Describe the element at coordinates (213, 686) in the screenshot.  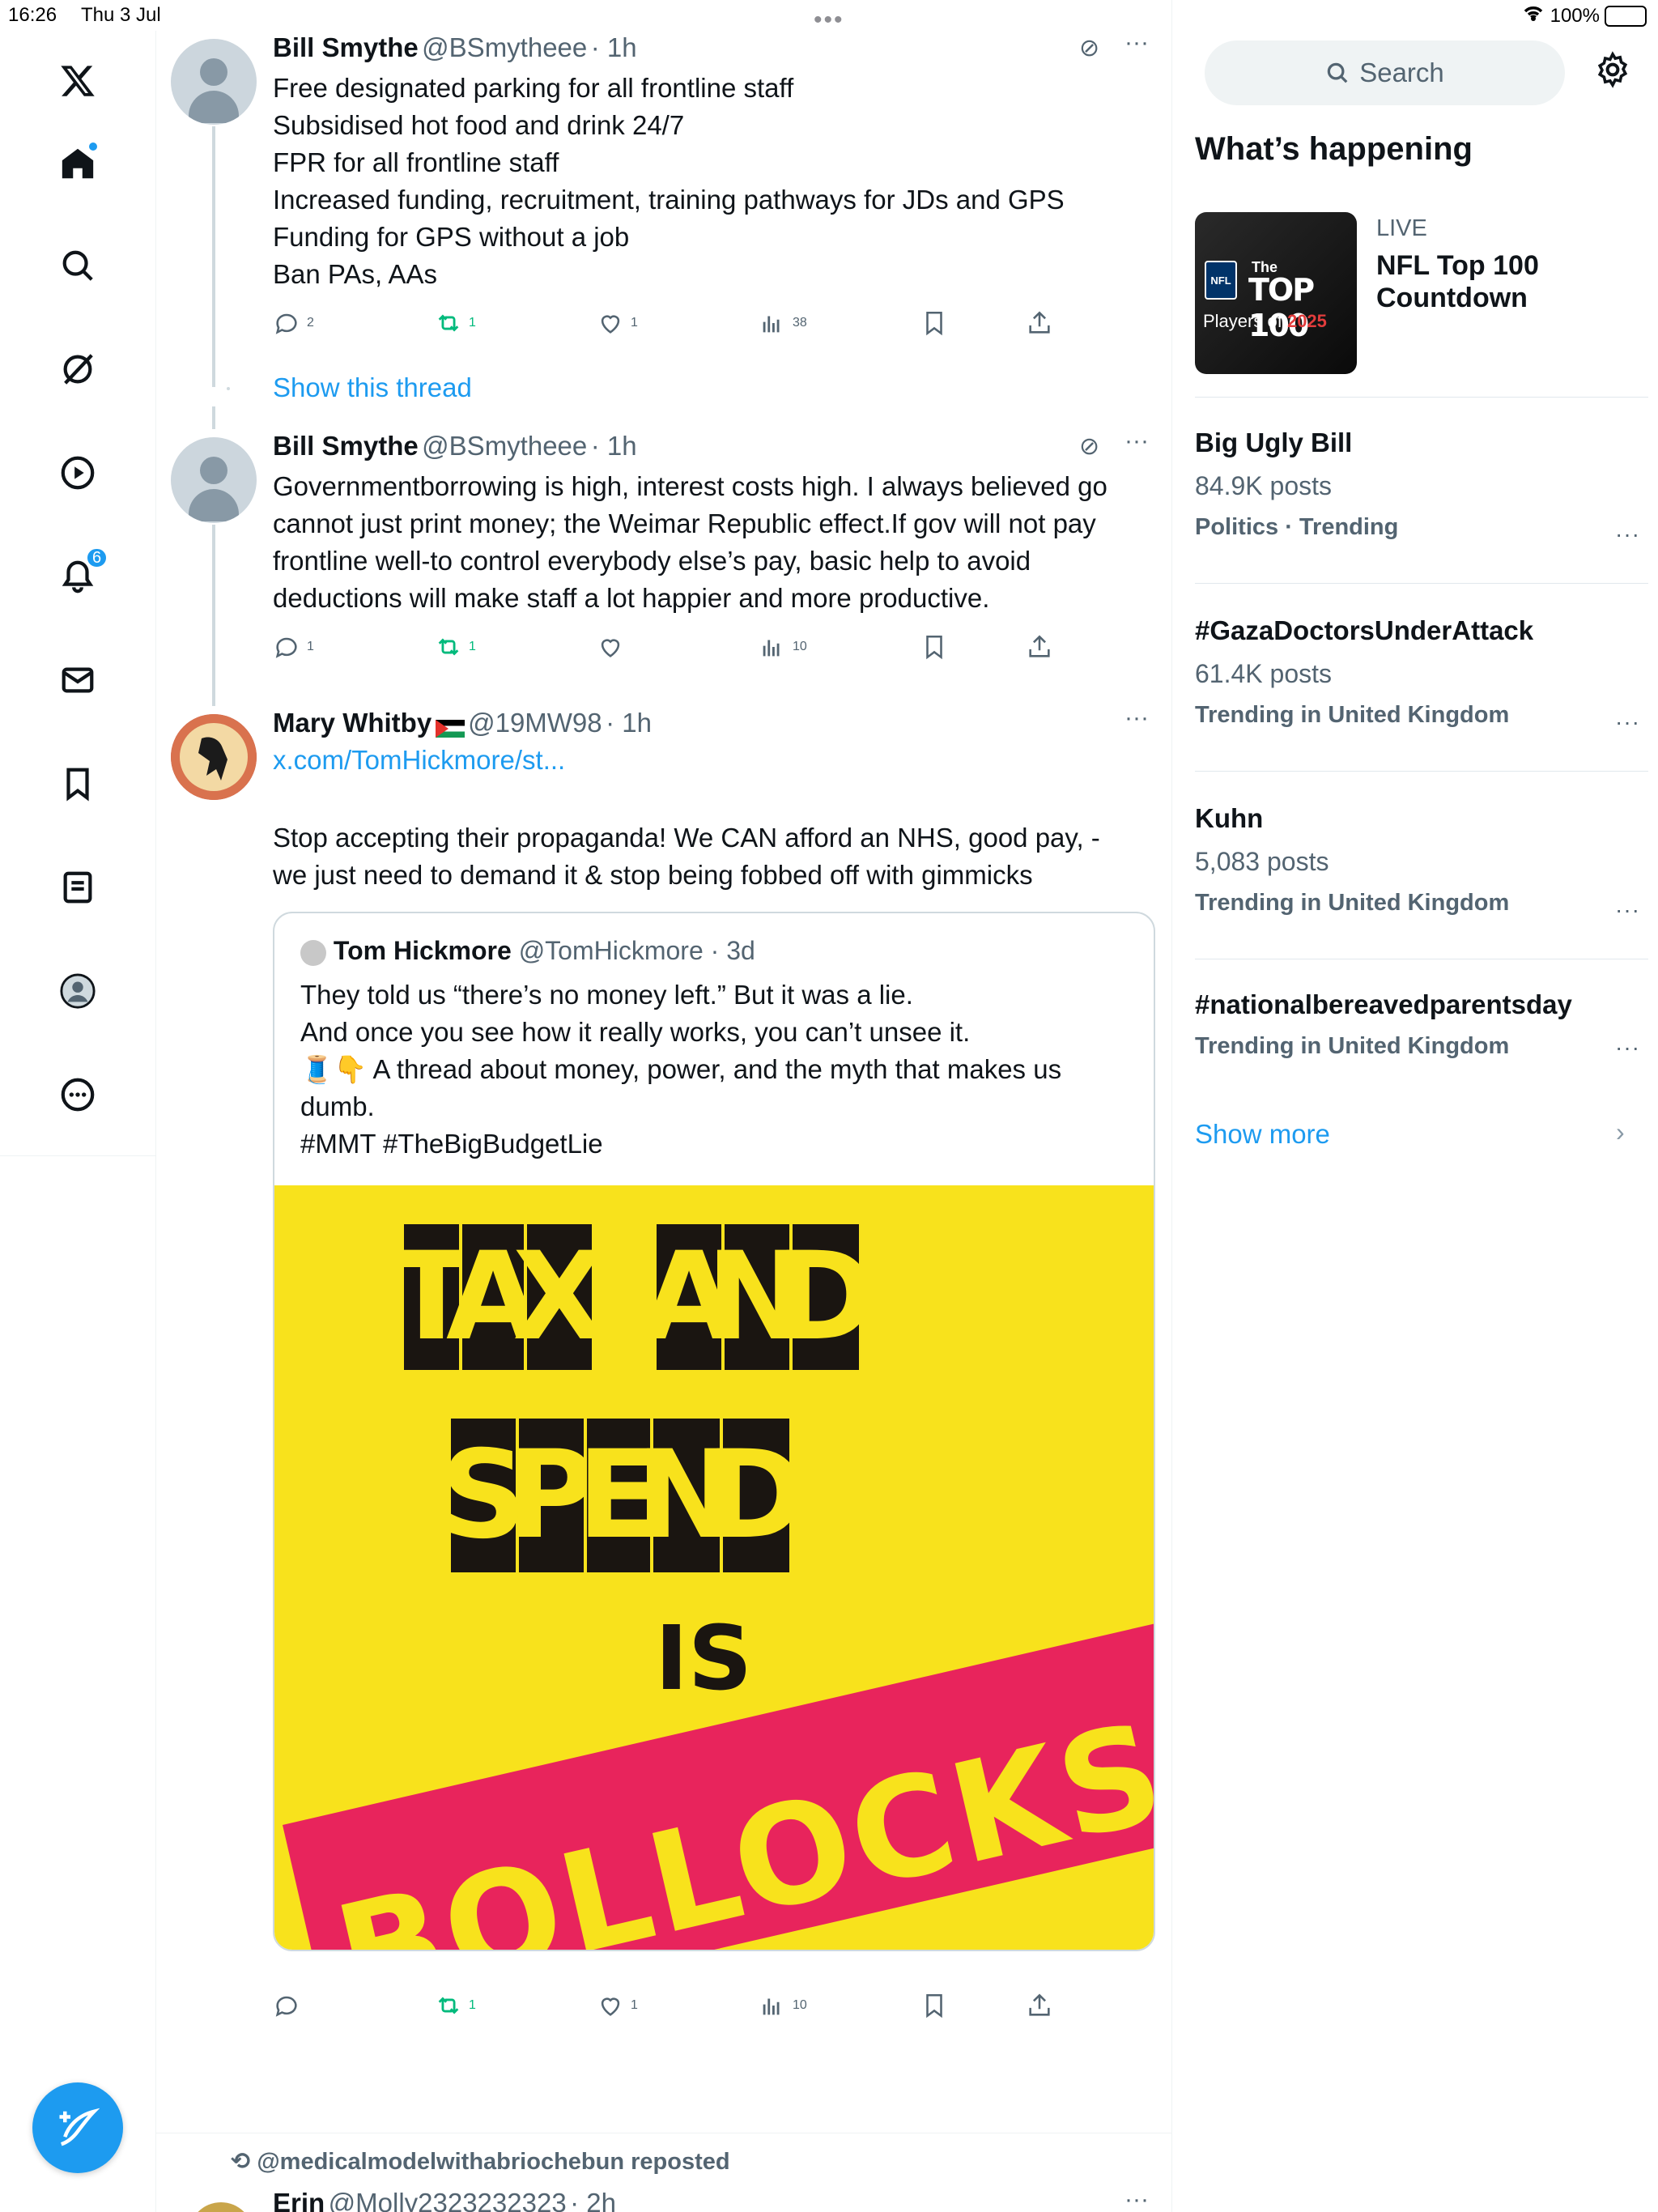
I see `thread-connector-top` at that location.